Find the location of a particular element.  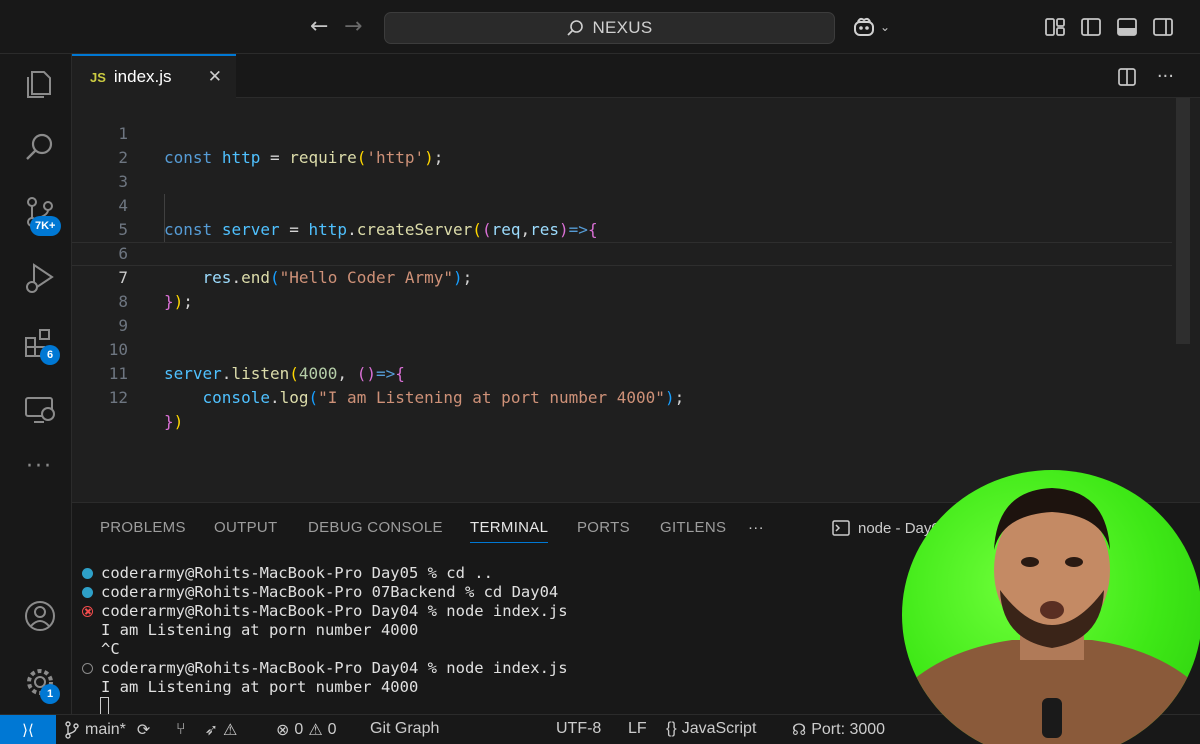

terminal-output-line: I am Listening at porn number 4000 is located at coordinates (260, 630).